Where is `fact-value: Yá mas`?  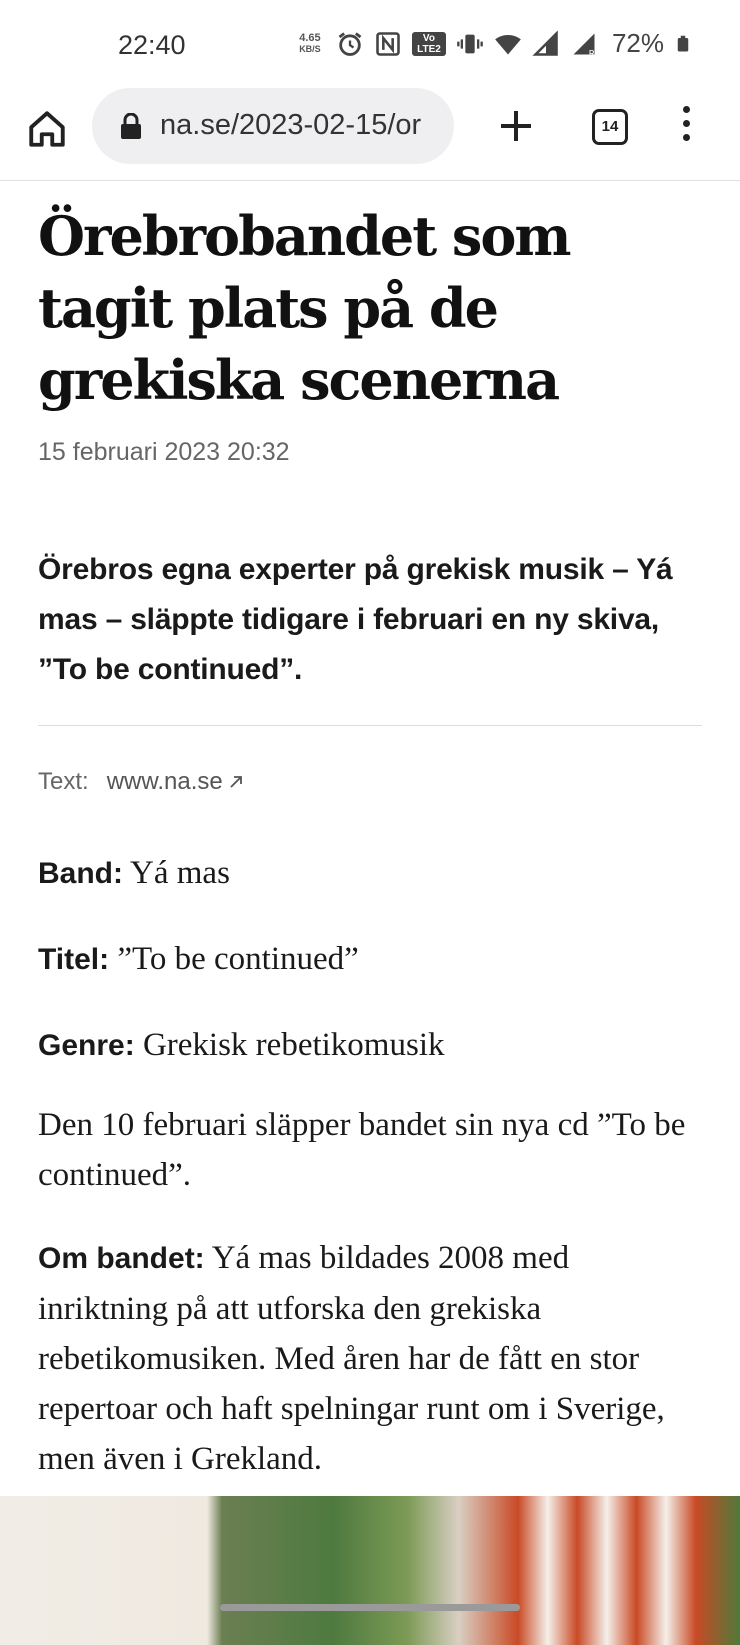
fact-value: Yá mas is located at coordinates (176, 873).